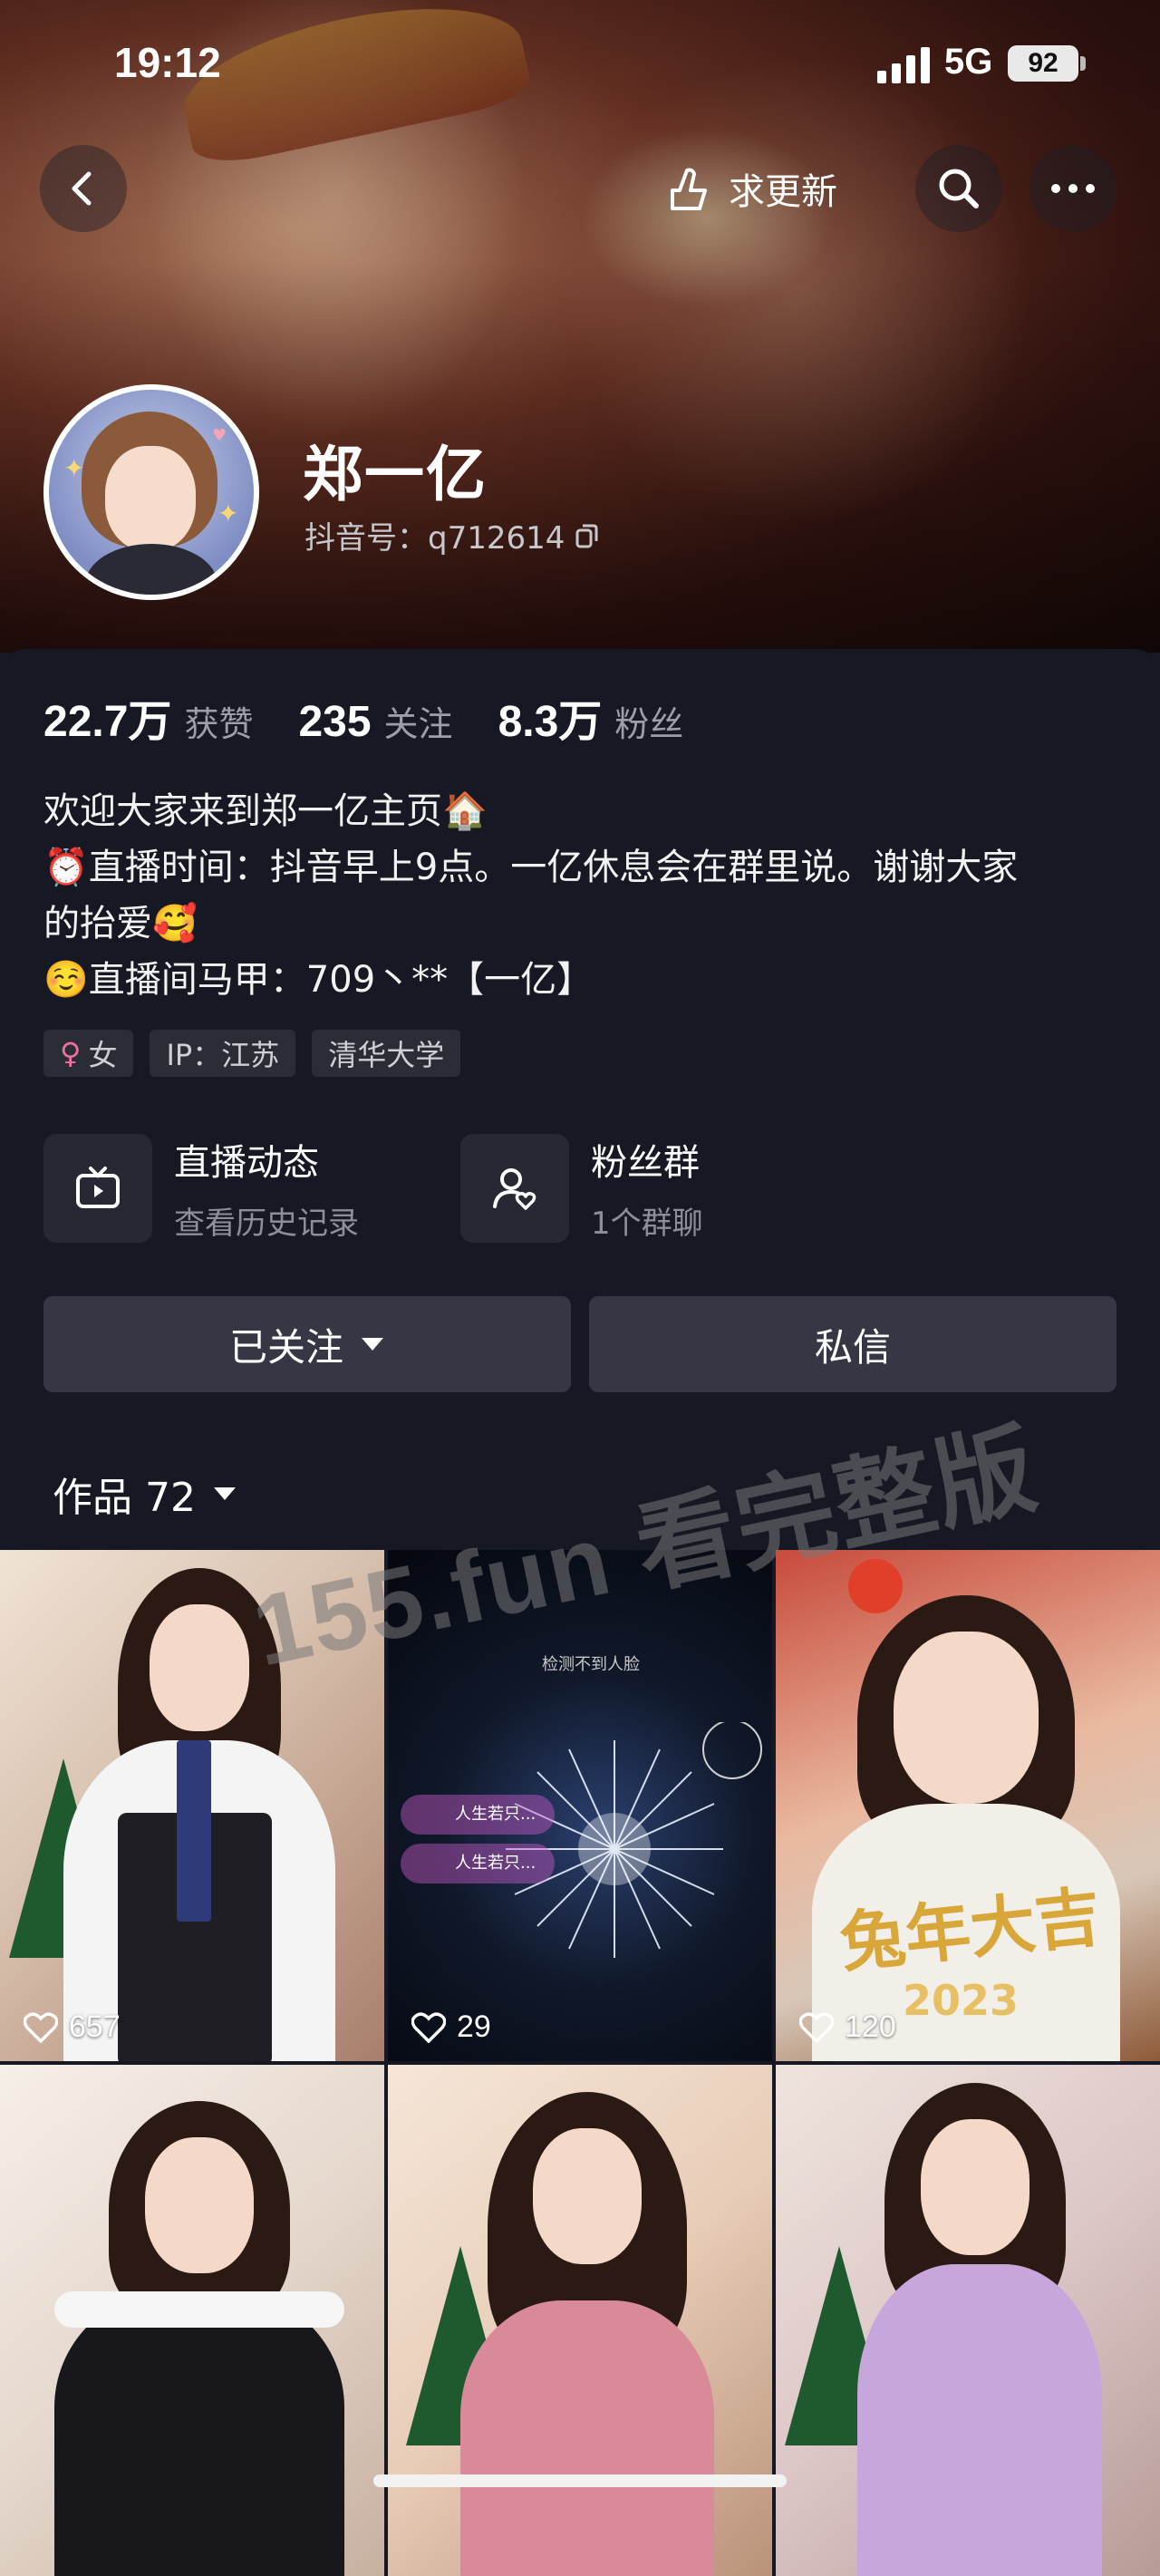 The image size is (1160, 2576). What do you see at coordinates (451, 2027) in the screenshot?
I see `video-likes: 29` at bounding box center [451, 2027].